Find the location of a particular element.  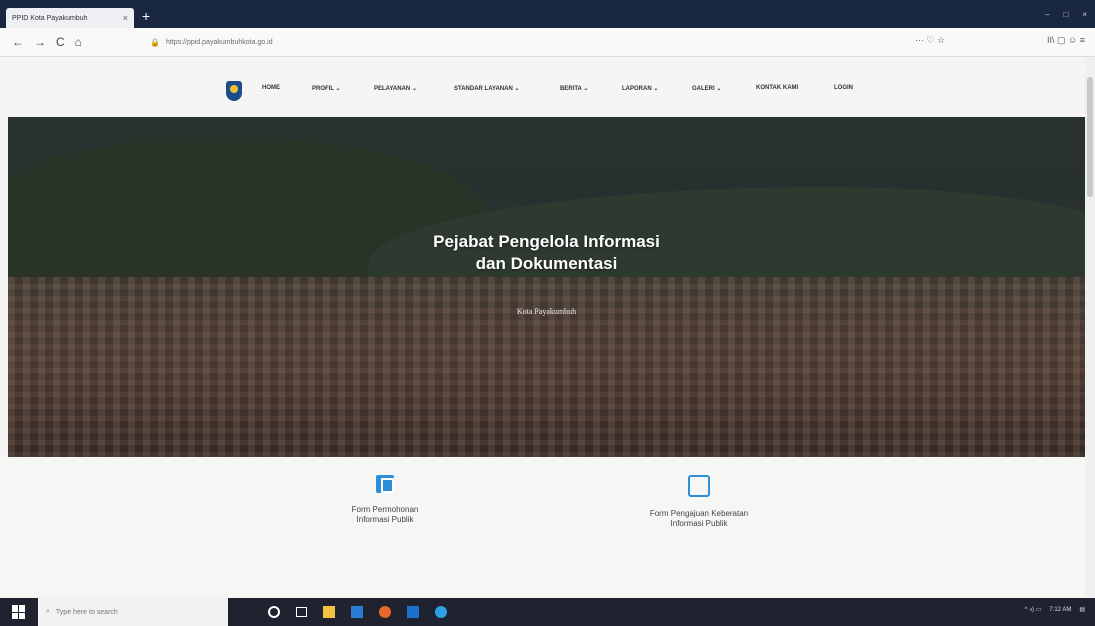

minimize-icon: – is located at coordinates (1047, 14).